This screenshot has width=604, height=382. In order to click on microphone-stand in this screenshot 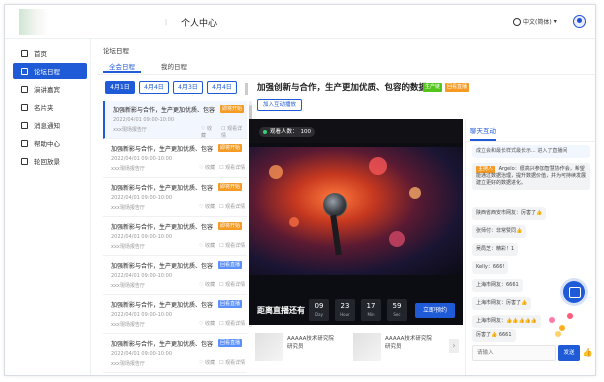, I will do `click(336, 235)`.